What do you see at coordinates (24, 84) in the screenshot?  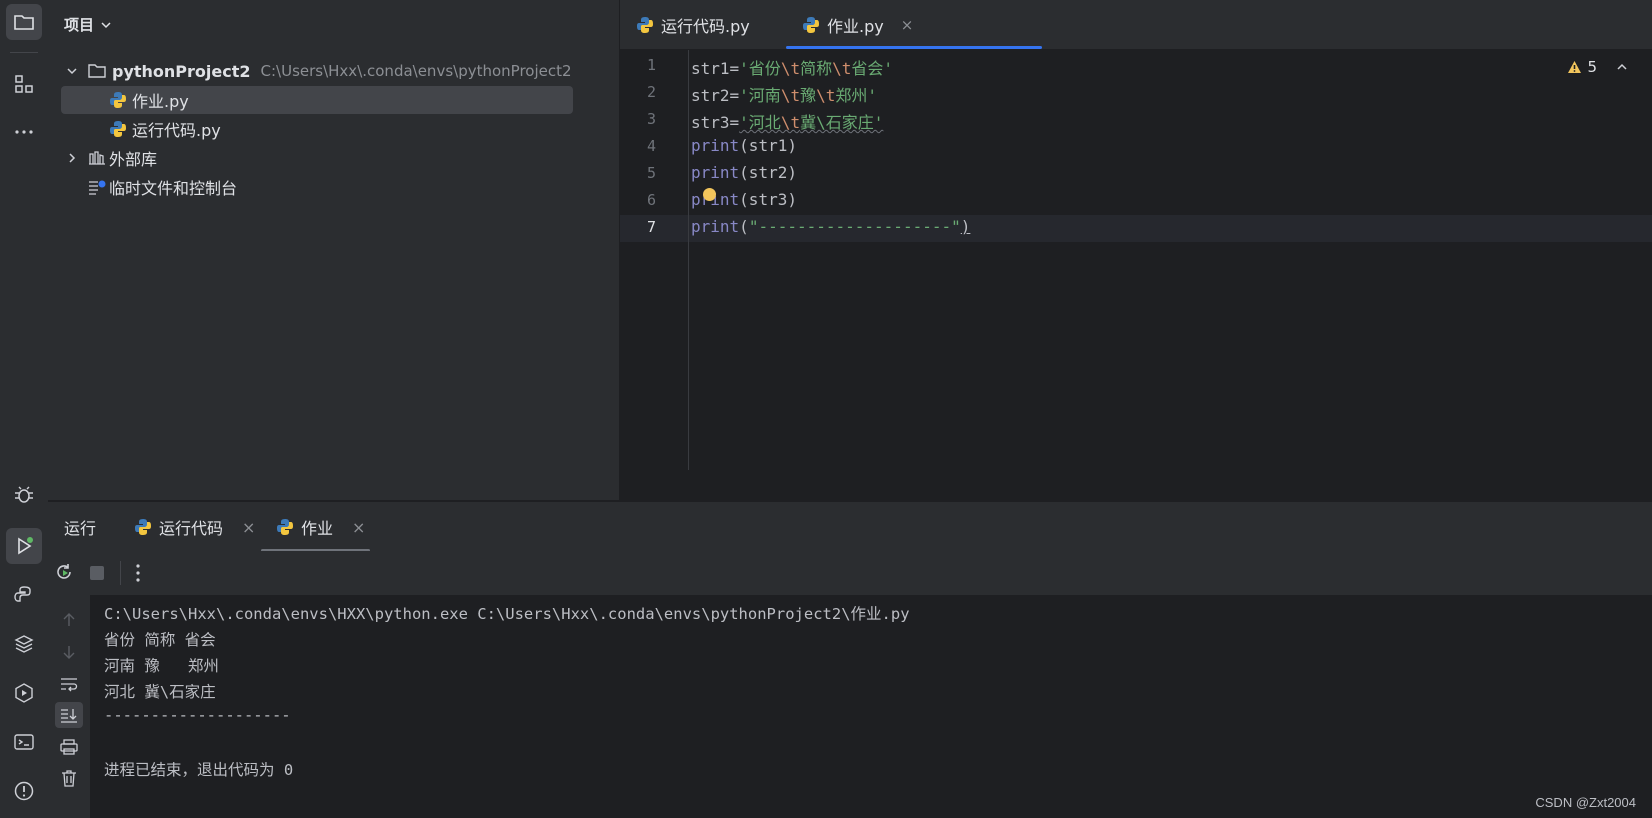 I see `structure-icon` at bounding box center [24, 84].